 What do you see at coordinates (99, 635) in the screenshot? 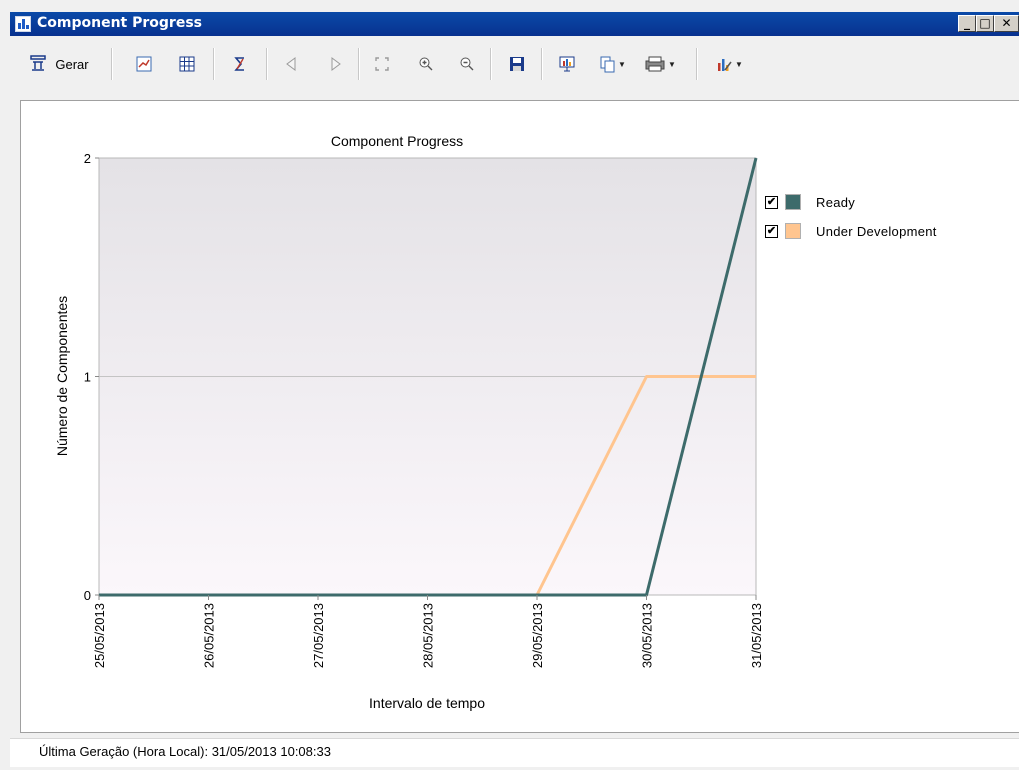
I see `x-tick-label: 25/05/2013` at bounding box center [99, 635].